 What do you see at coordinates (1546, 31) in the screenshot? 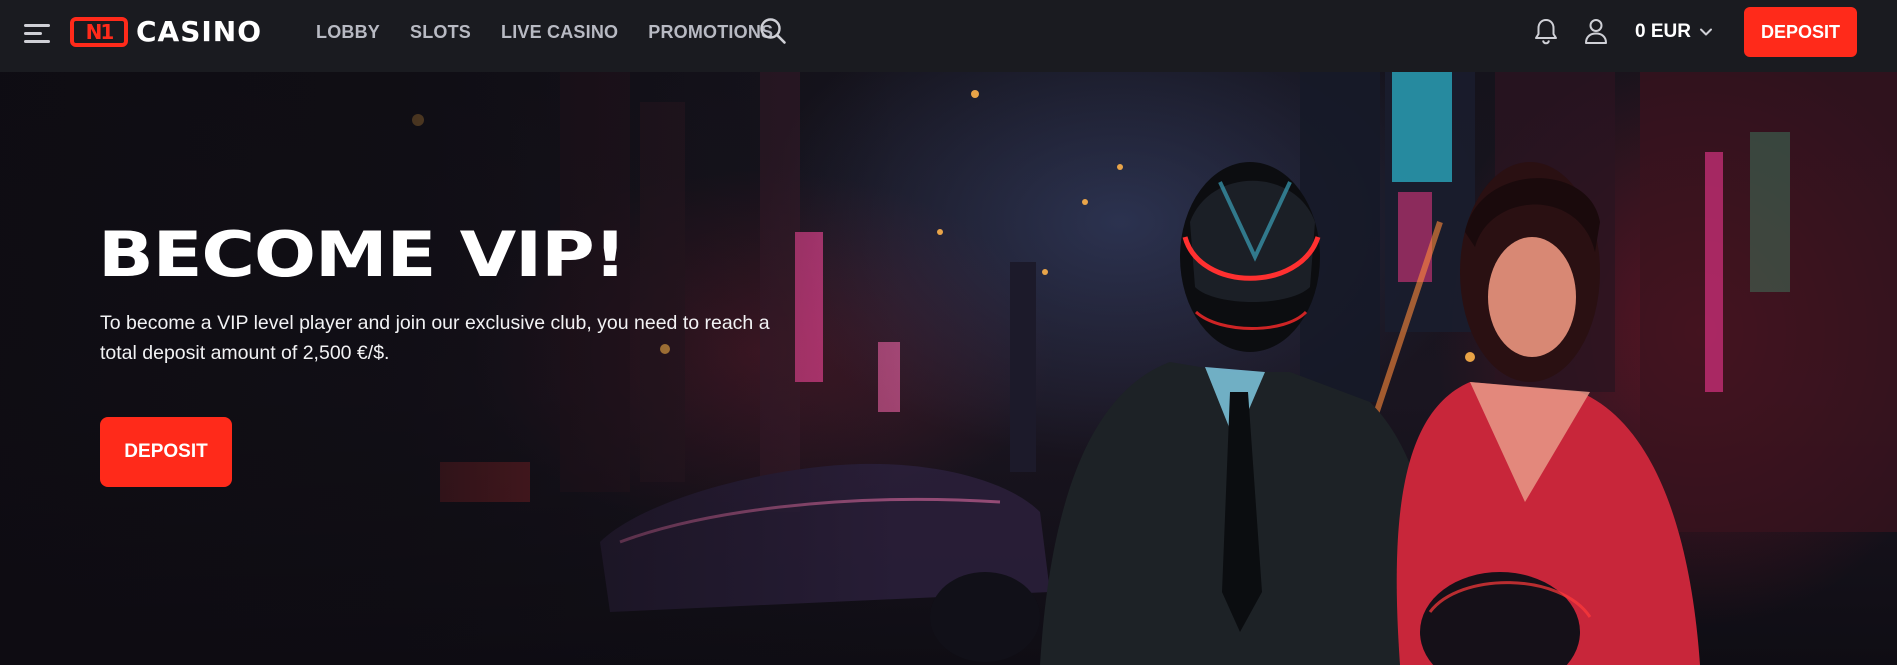
I see `bell-icon` at bounding box center [1546, 31].